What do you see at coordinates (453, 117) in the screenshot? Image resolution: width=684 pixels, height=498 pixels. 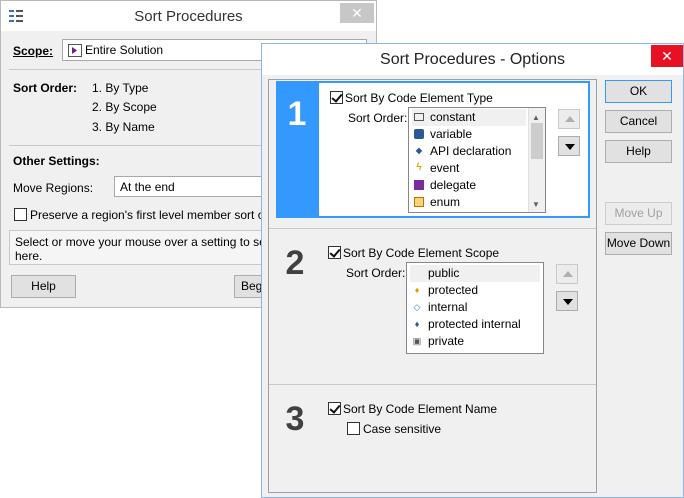 I see `list-item-label: constant` at bounding box center [453, 117].